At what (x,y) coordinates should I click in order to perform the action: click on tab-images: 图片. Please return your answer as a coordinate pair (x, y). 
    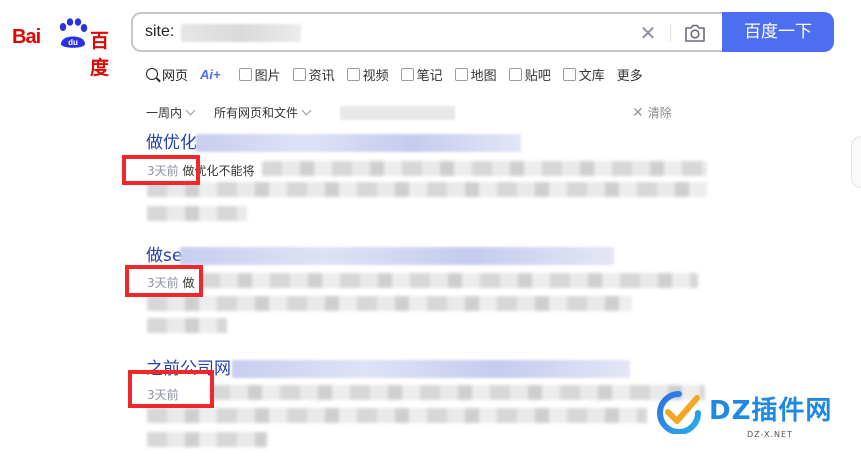
    Looking at the image, I should click on (259, 74).